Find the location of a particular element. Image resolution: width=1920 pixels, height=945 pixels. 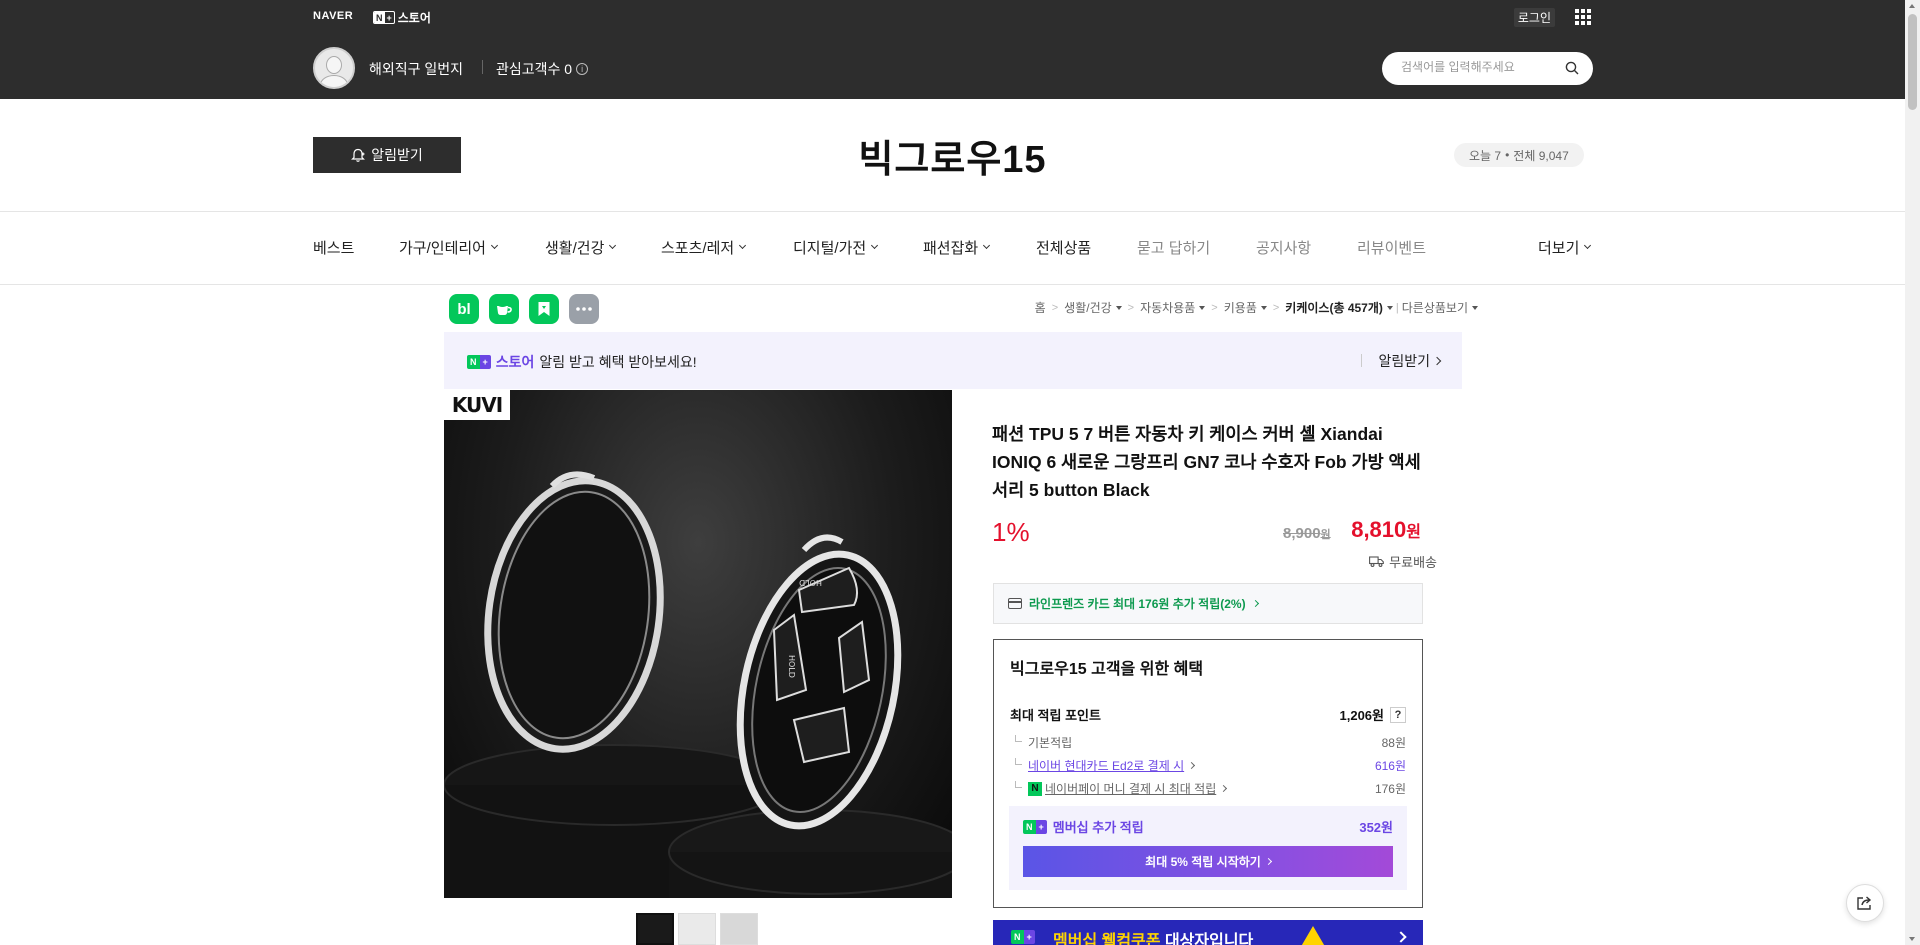

category-furniture-interior: 가구/인테리어 is located at coordinates (449, 247).